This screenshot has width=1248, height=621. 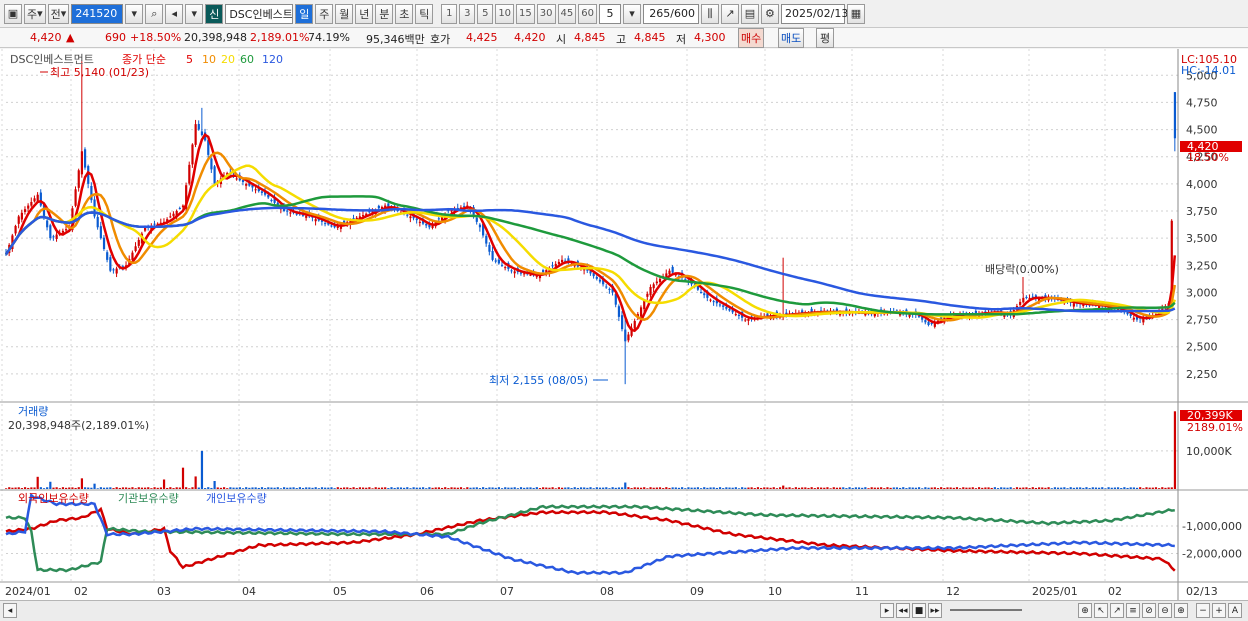 I want to click on interval-60-button: 60, so click(x=587, y=13).